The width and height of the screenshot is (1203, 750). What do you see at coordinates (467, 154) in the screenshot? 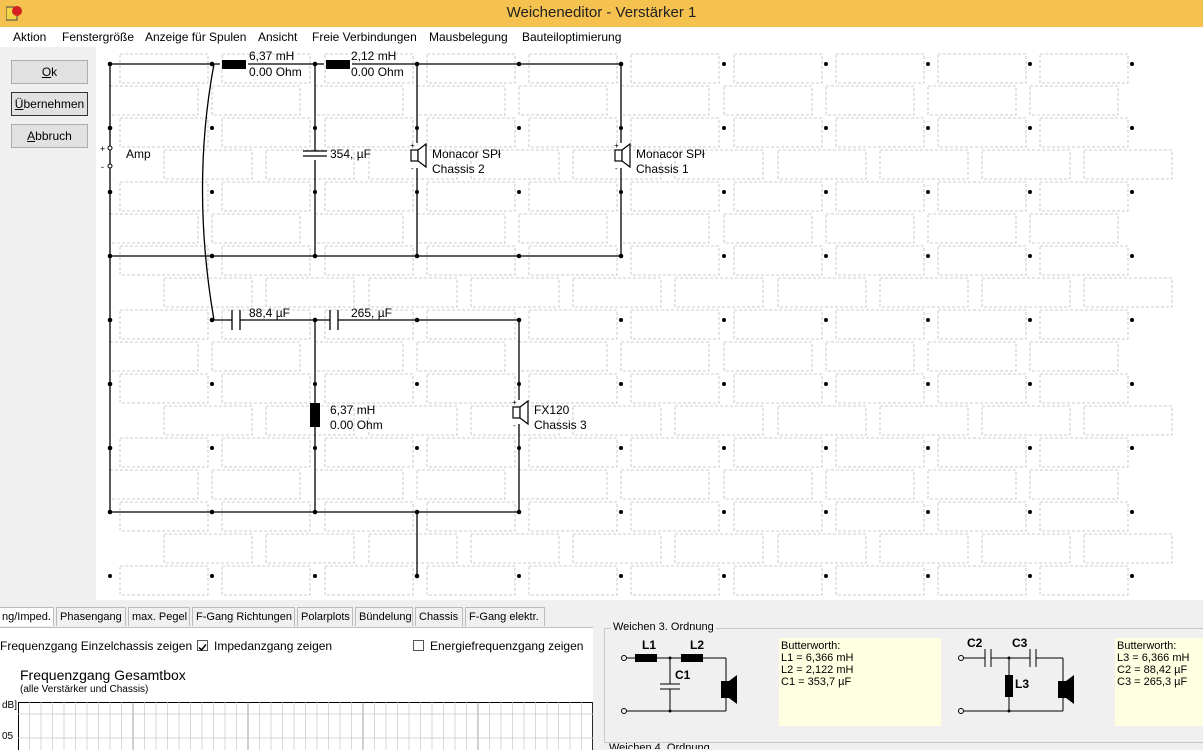
I see `chassis2-name: Monacor SPł` at bounding box center [467, 154].